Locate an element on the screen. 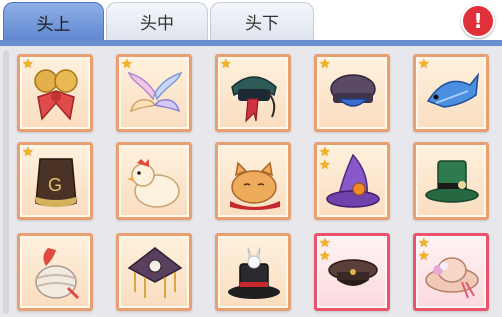  taoist-hat-icon is located at coordinates (155, 272).